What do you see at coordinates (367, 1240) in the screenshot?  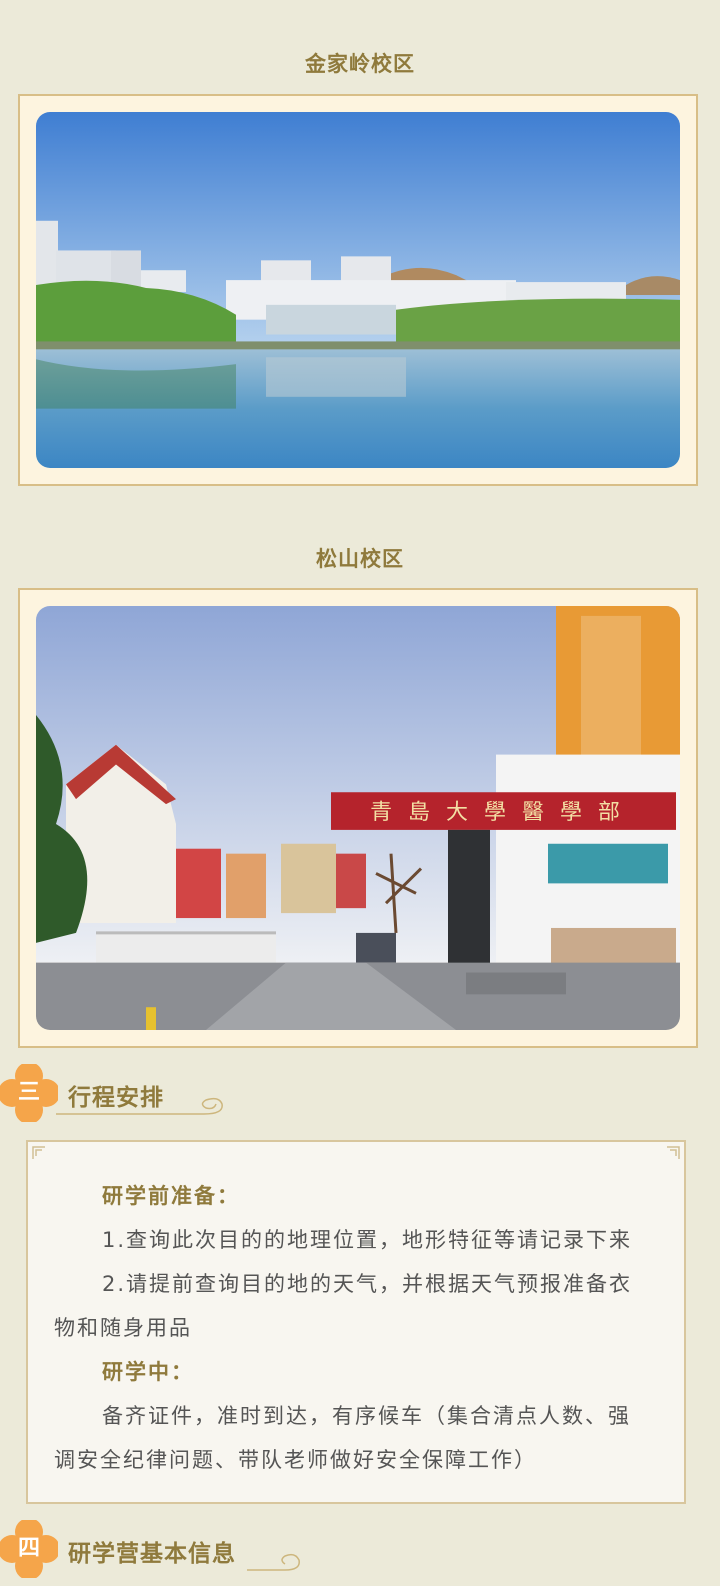 I see `prep-item-1: 1.查询此次目的的地理位置，地形特征等请记录下来` at bounding box center [367, 1240].